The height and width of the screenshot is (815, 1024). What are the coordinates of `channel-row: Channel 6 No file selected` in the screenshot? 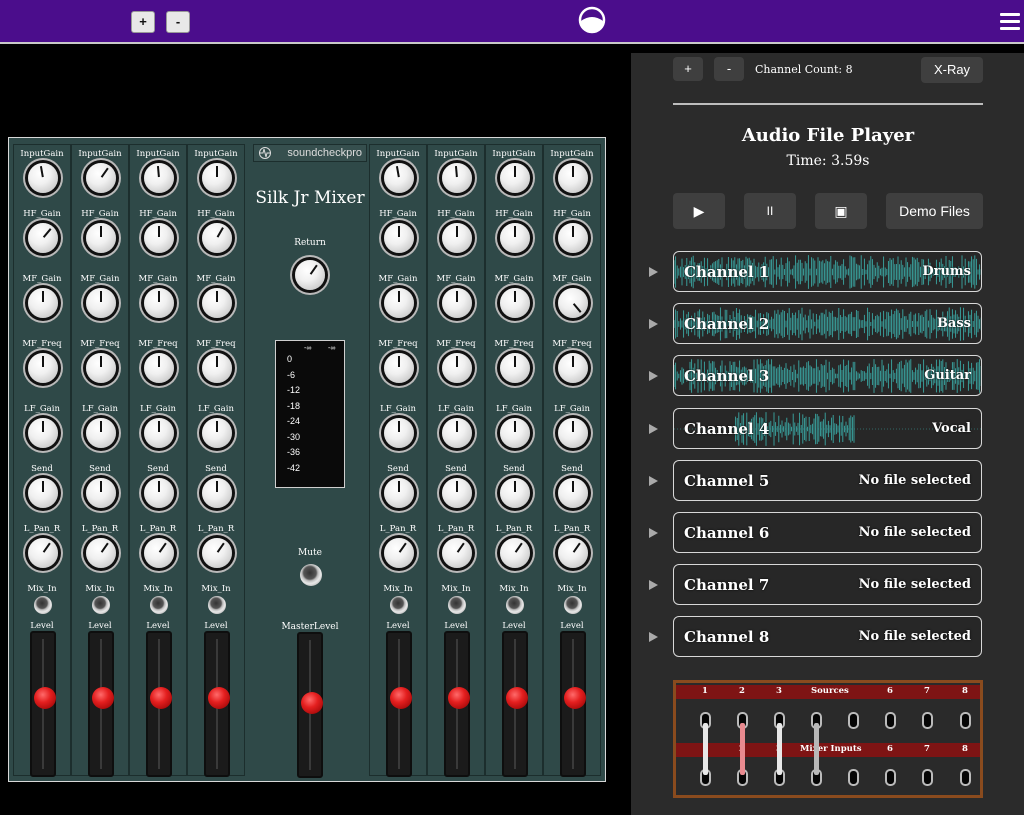 It's located at (827, 532).